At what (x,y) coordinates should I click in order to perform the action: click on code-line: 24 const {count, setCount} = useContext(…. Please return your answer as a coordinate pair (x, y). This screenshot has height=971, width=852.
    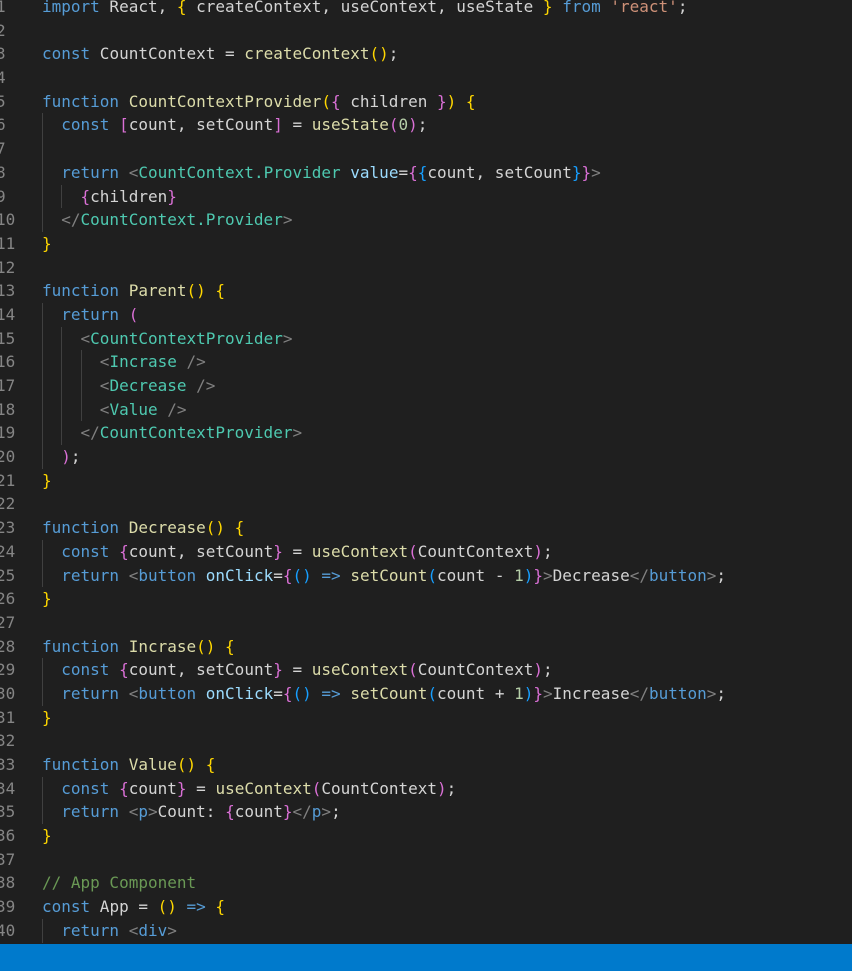
    Looking at the image, I should click on (426, 551).